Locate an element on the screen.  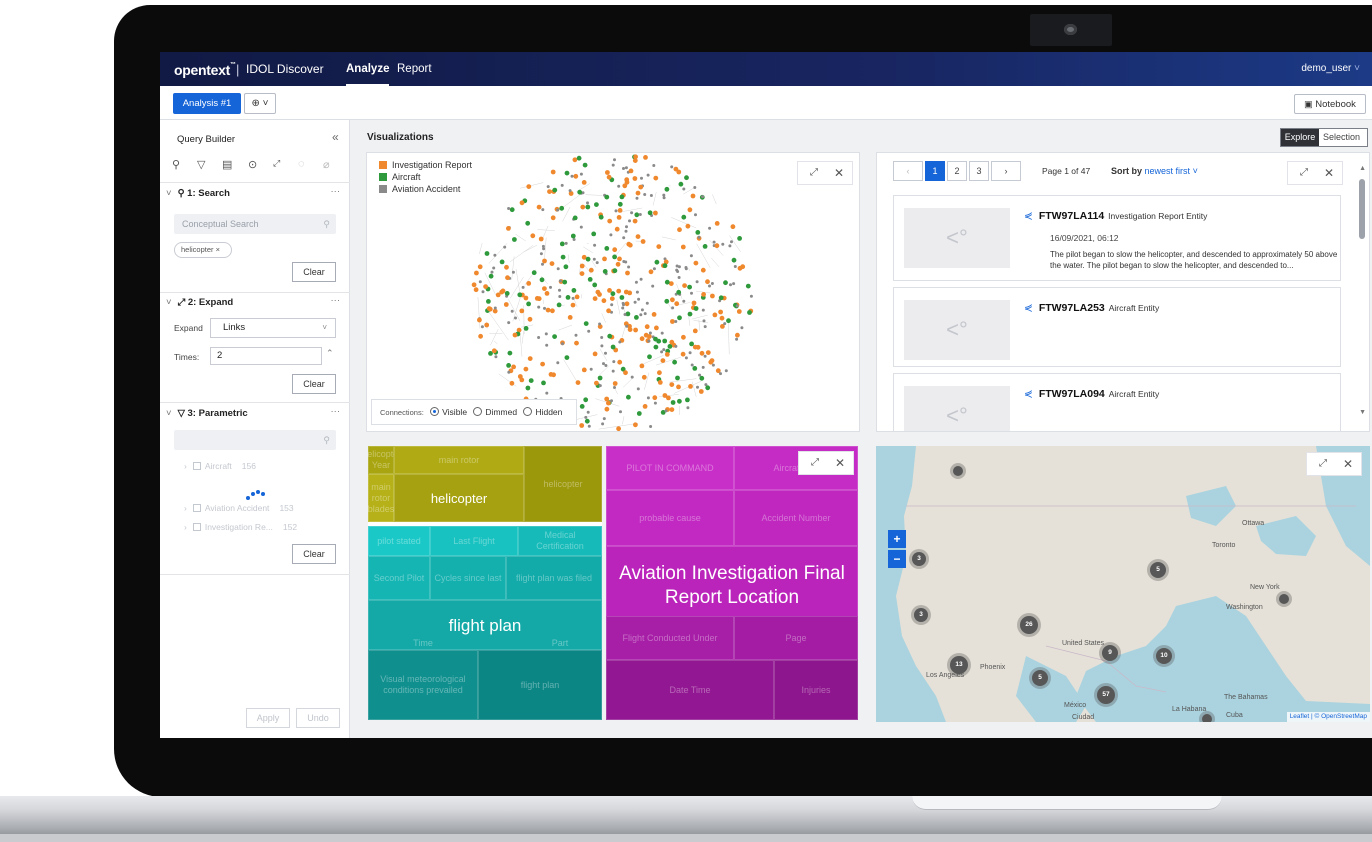
page-1-button: 1 is located at coordinates (935, 171).